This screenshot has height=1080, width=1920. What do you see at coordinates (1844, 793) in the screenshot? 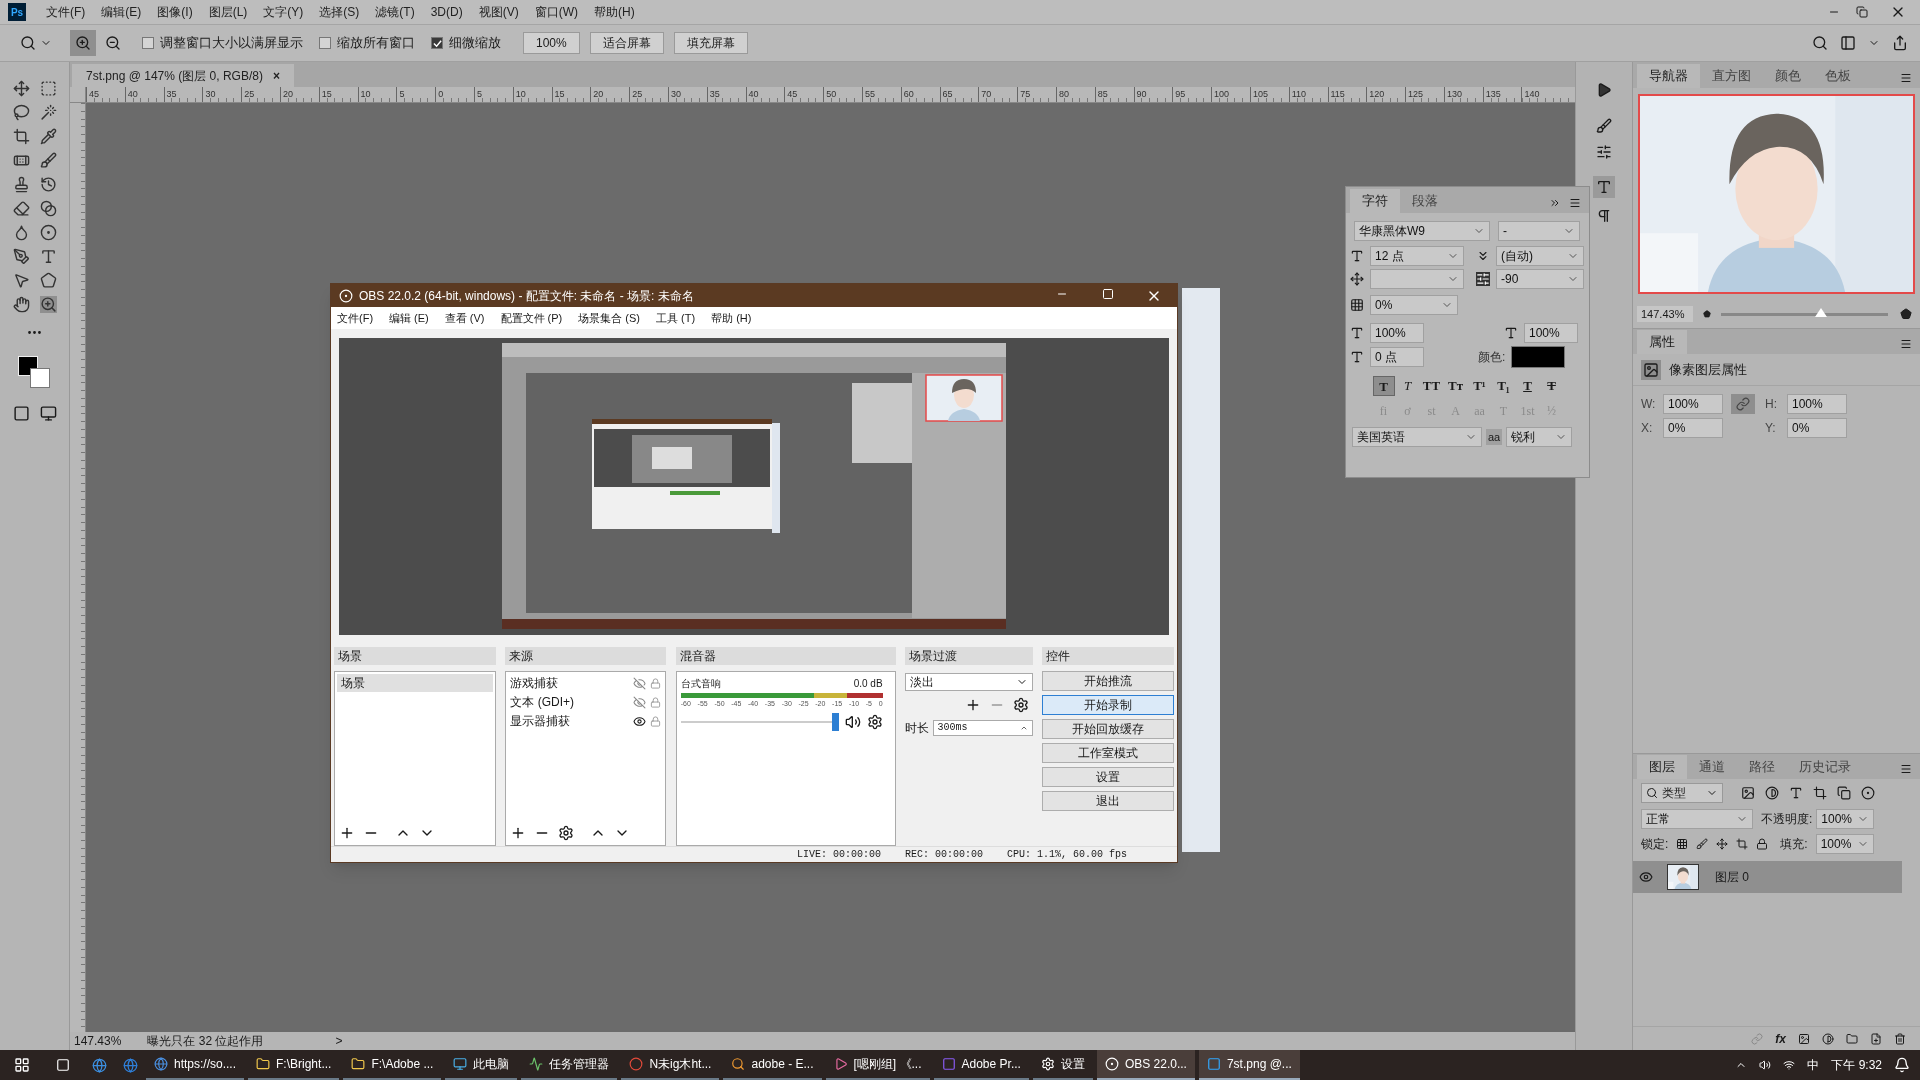
I see `smart-filter-icon` at bounding box center [1844, 793].